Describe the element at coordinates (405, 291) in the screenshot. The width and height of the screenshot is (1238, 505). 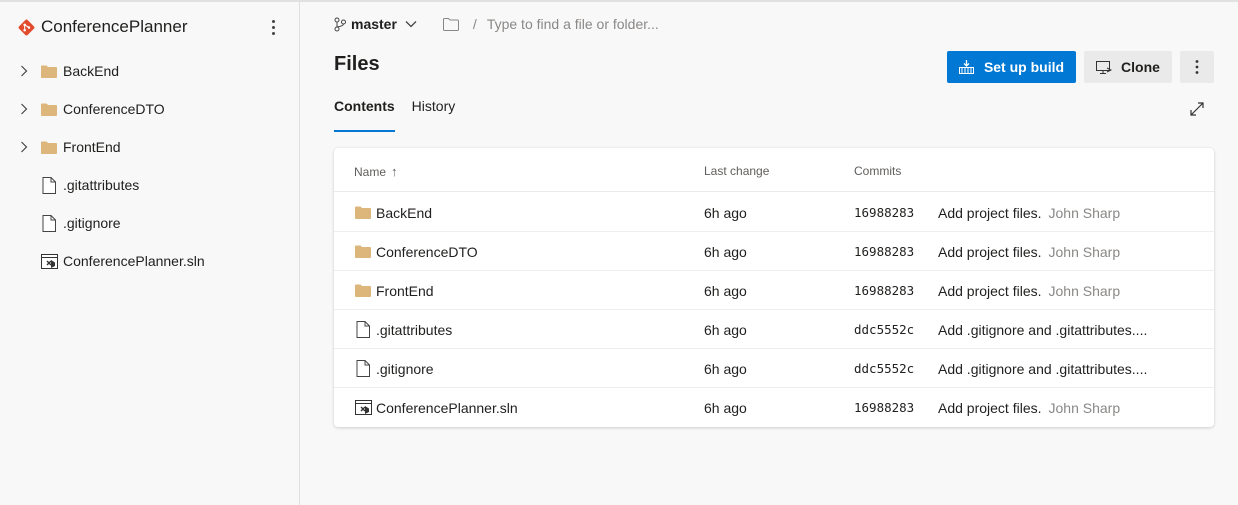
I see `file-name: FrontEnd` at that location.